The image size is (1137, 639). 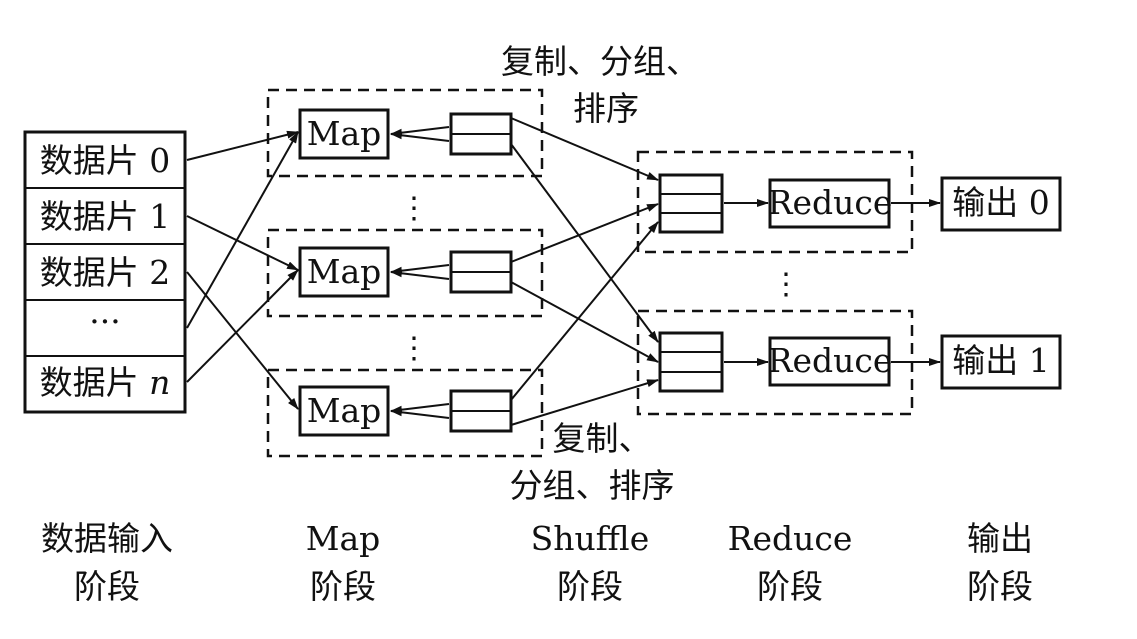 I want to click on output-label-0: 输出 0, so click(x=1001, y=202).